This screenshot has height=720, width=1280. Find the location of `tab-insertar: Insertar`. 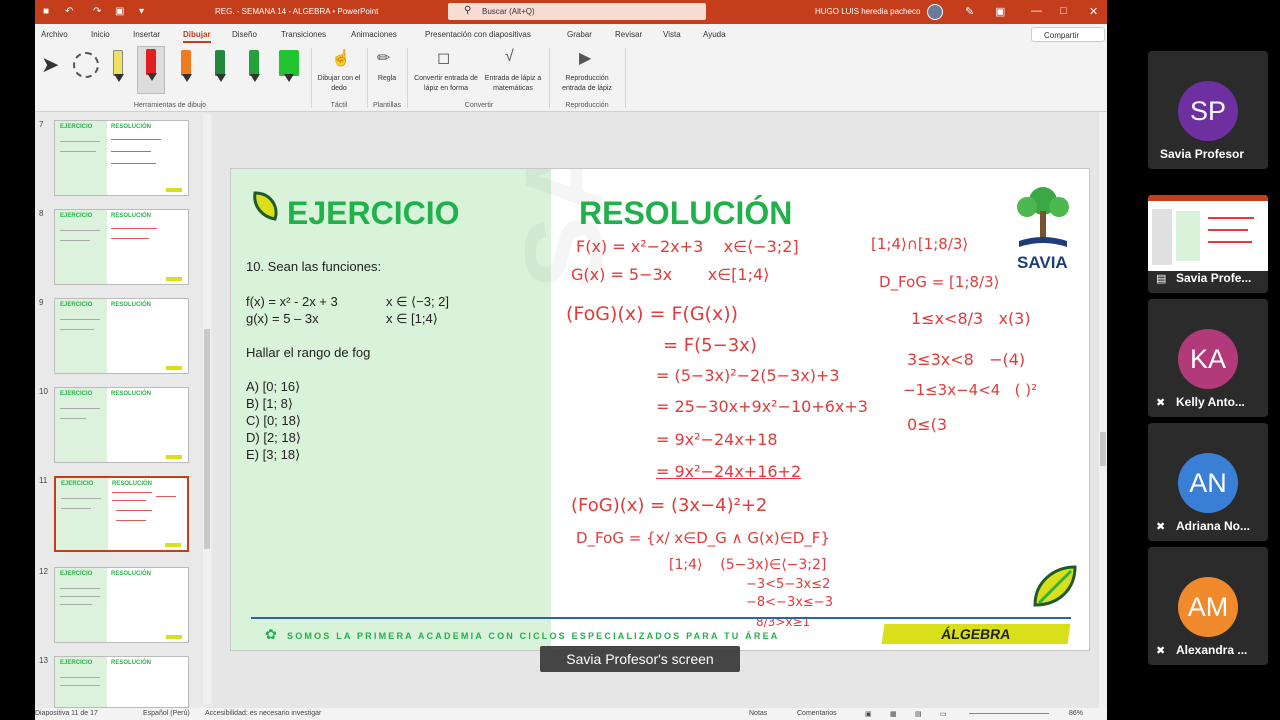

tab-insertar: Insertar is located at coordinates (146, 34).